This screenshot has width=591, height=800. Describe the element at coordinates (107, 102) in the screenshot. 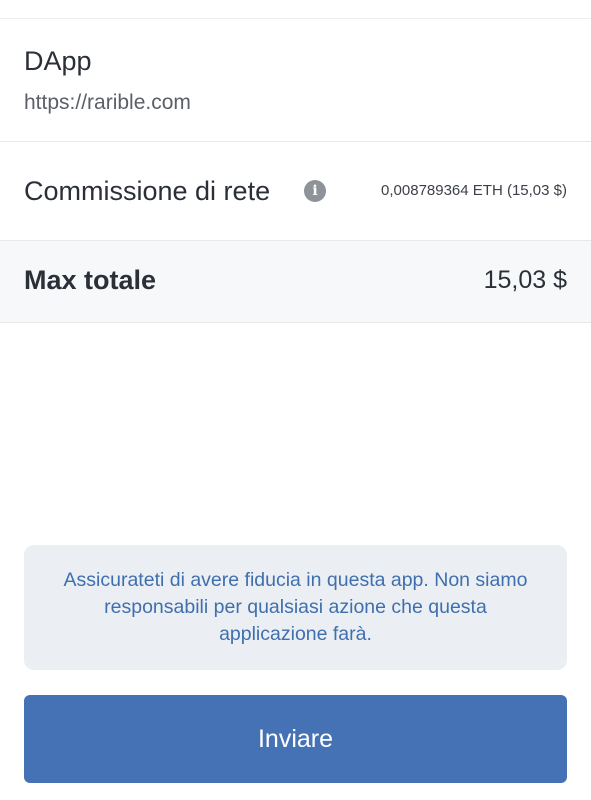

I see `dapp-url: https://rarible.com` at that location.